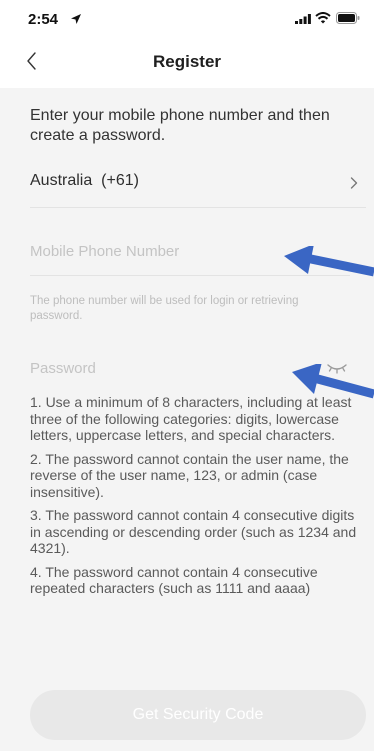  I want to click on chevron-right-icon, so click(354, 183).